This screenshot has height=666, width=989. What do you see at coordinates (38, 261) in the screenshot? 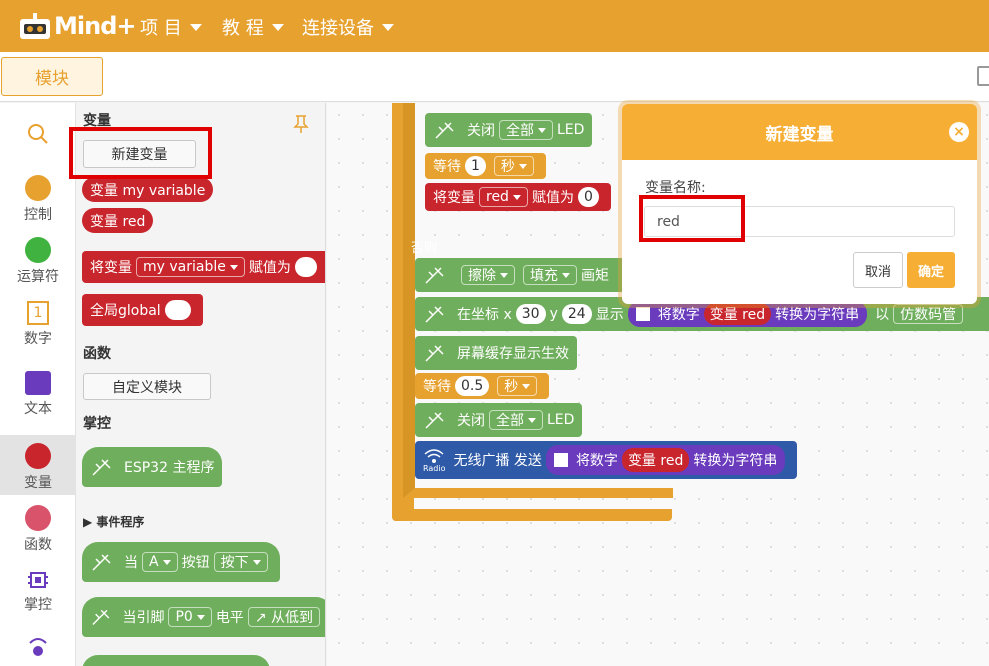
I see `category-operators: 运算符` at bounding box center [38, 261].